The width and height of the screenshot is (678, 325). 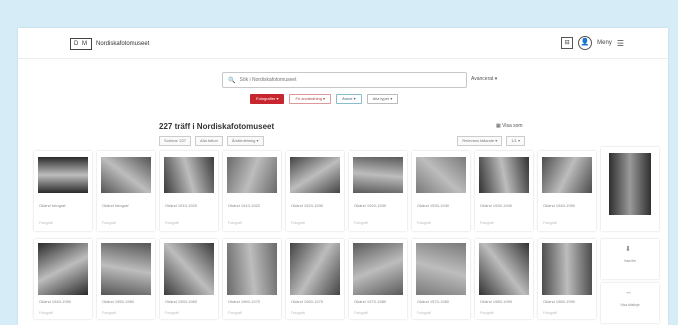 I want to click on sort-all: Alla fotton, so click(x=209, y=141).